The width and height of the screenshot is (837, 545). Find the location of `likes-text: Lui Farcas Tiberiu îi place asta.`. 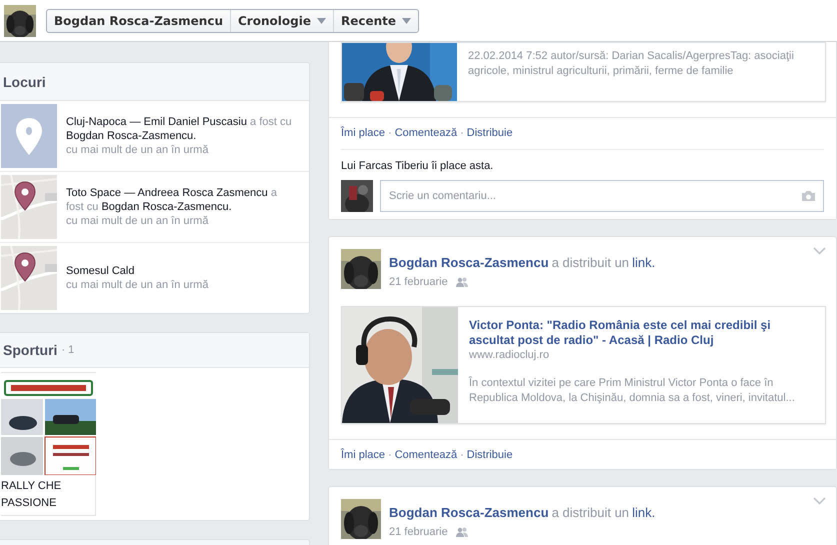

likes-text: Lui Farcas Tiberiu îi place asta. is located at coordinates (582, 160).